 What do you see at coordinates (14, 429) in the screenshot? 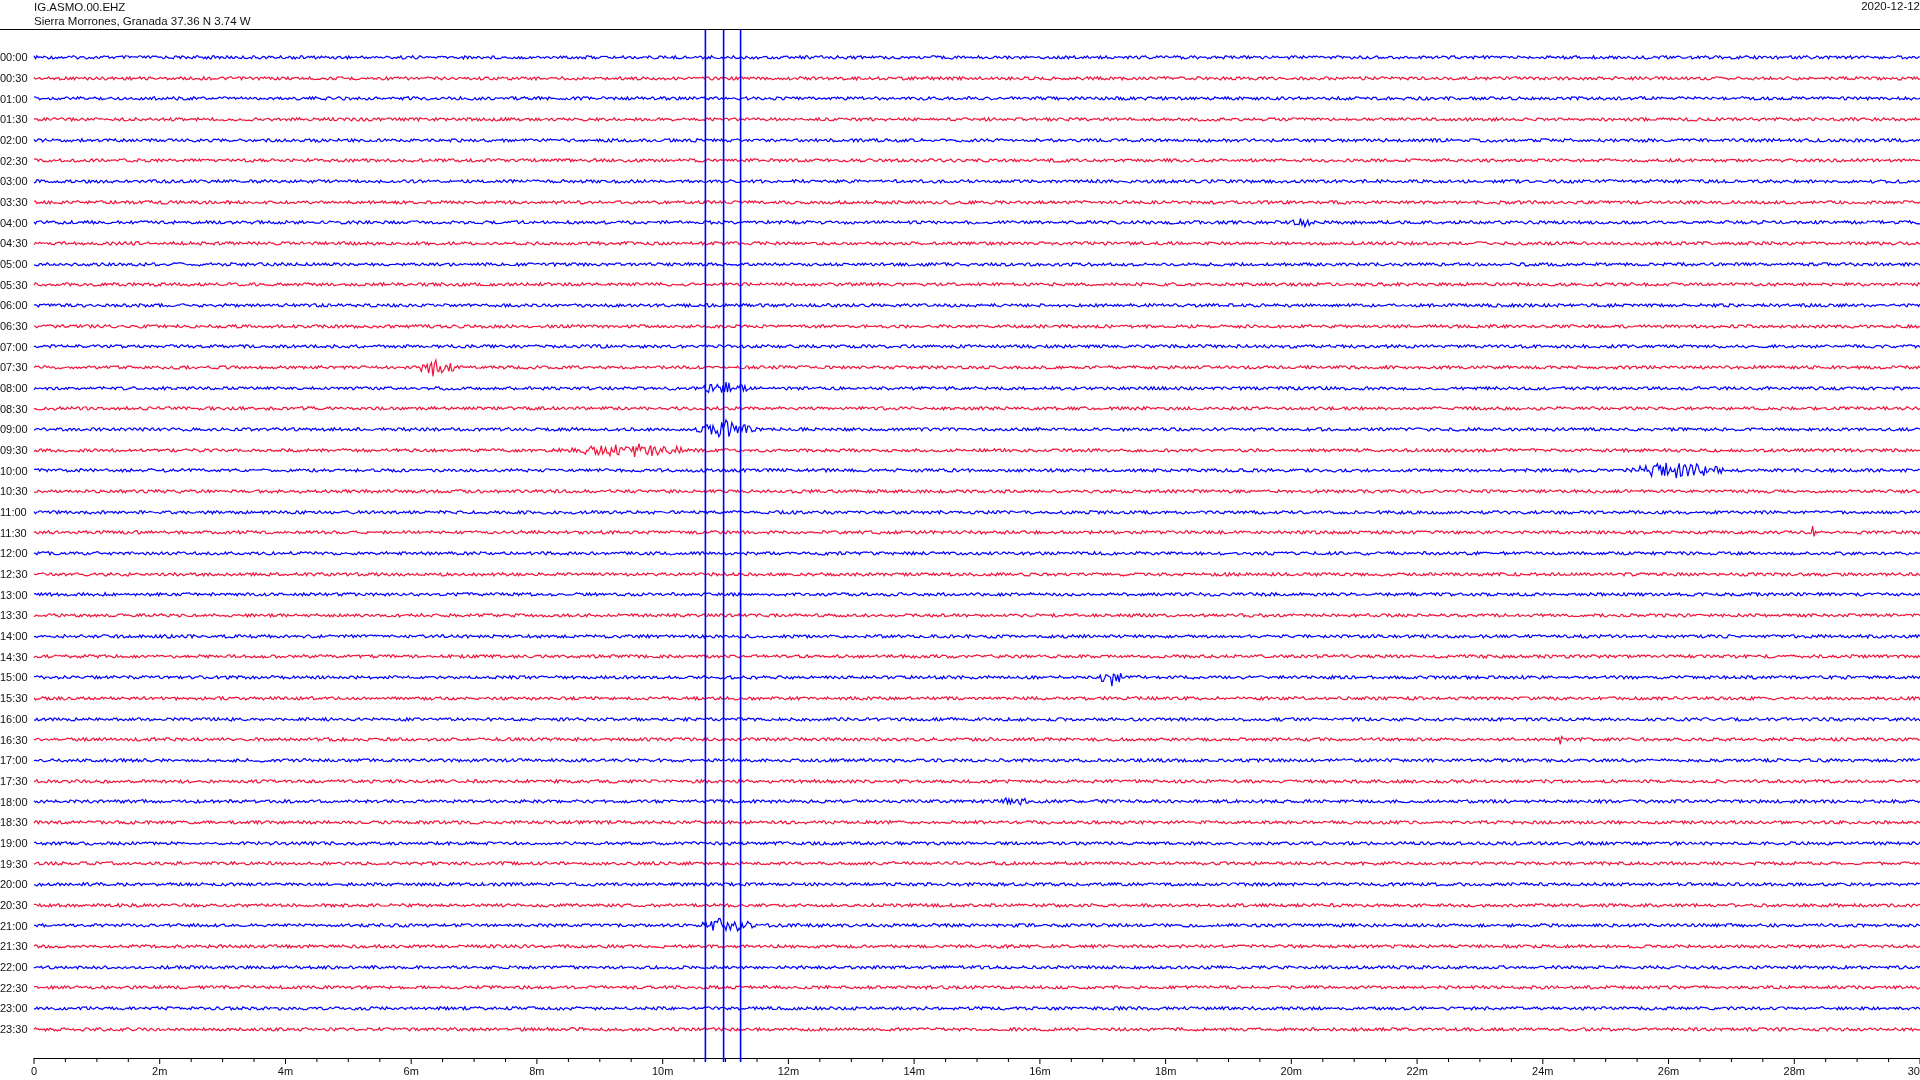
I see `time-label: 09:00` at bounding box center [14, 429].